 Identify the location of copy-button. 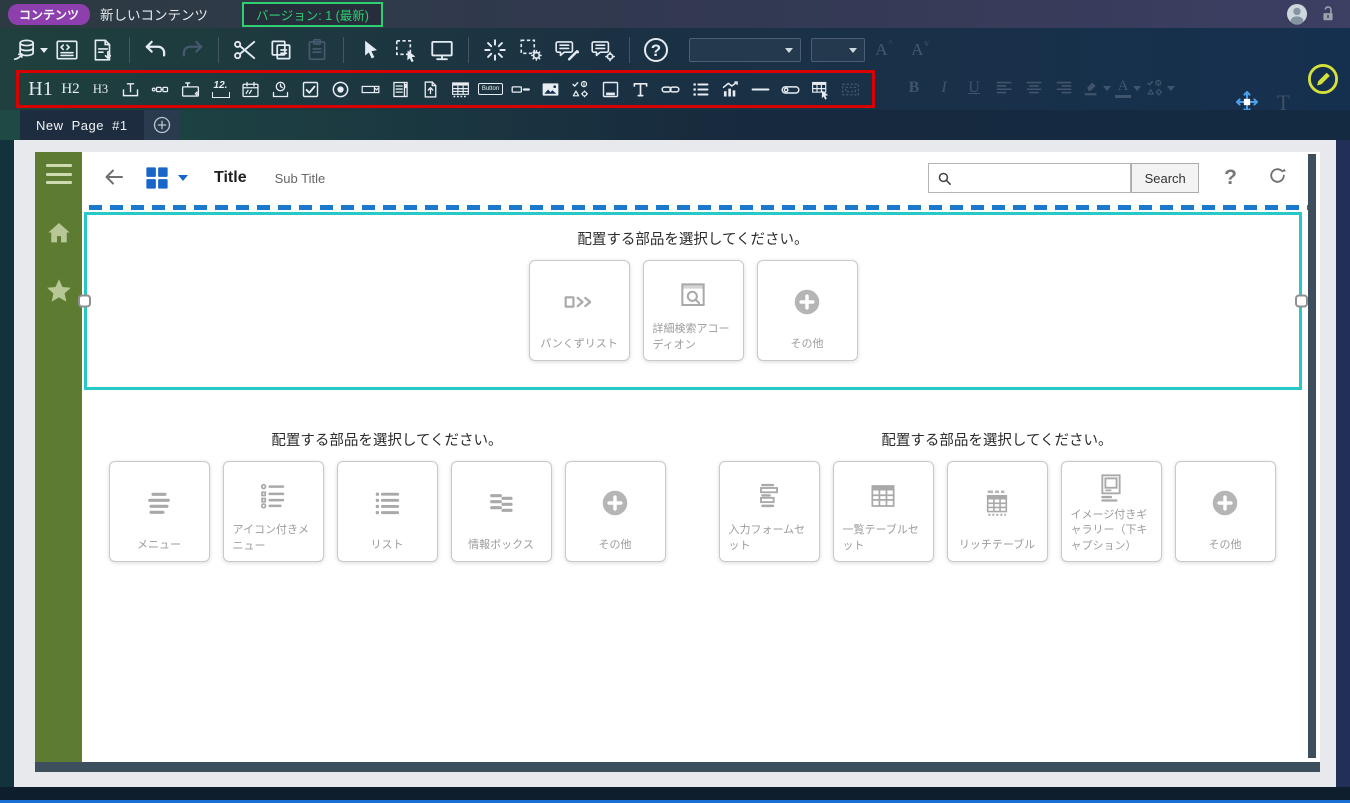
(281, 50).